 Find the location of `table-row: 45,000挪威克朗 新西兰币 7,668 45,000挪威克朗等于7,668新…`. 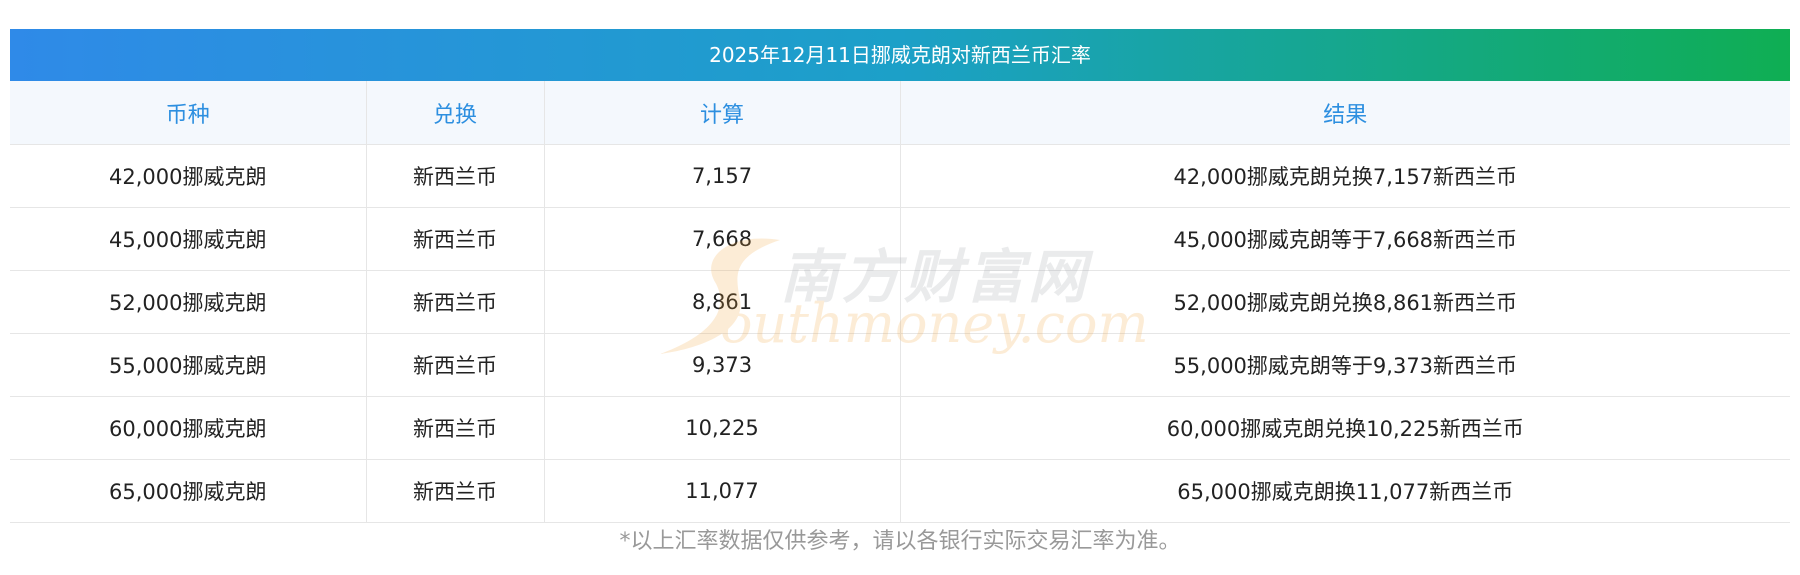

table-row: 45,000挪威克朗 新西兰币 7,668 45,000挪威克朗等于7,668新… is located at coordinates (900, 239).